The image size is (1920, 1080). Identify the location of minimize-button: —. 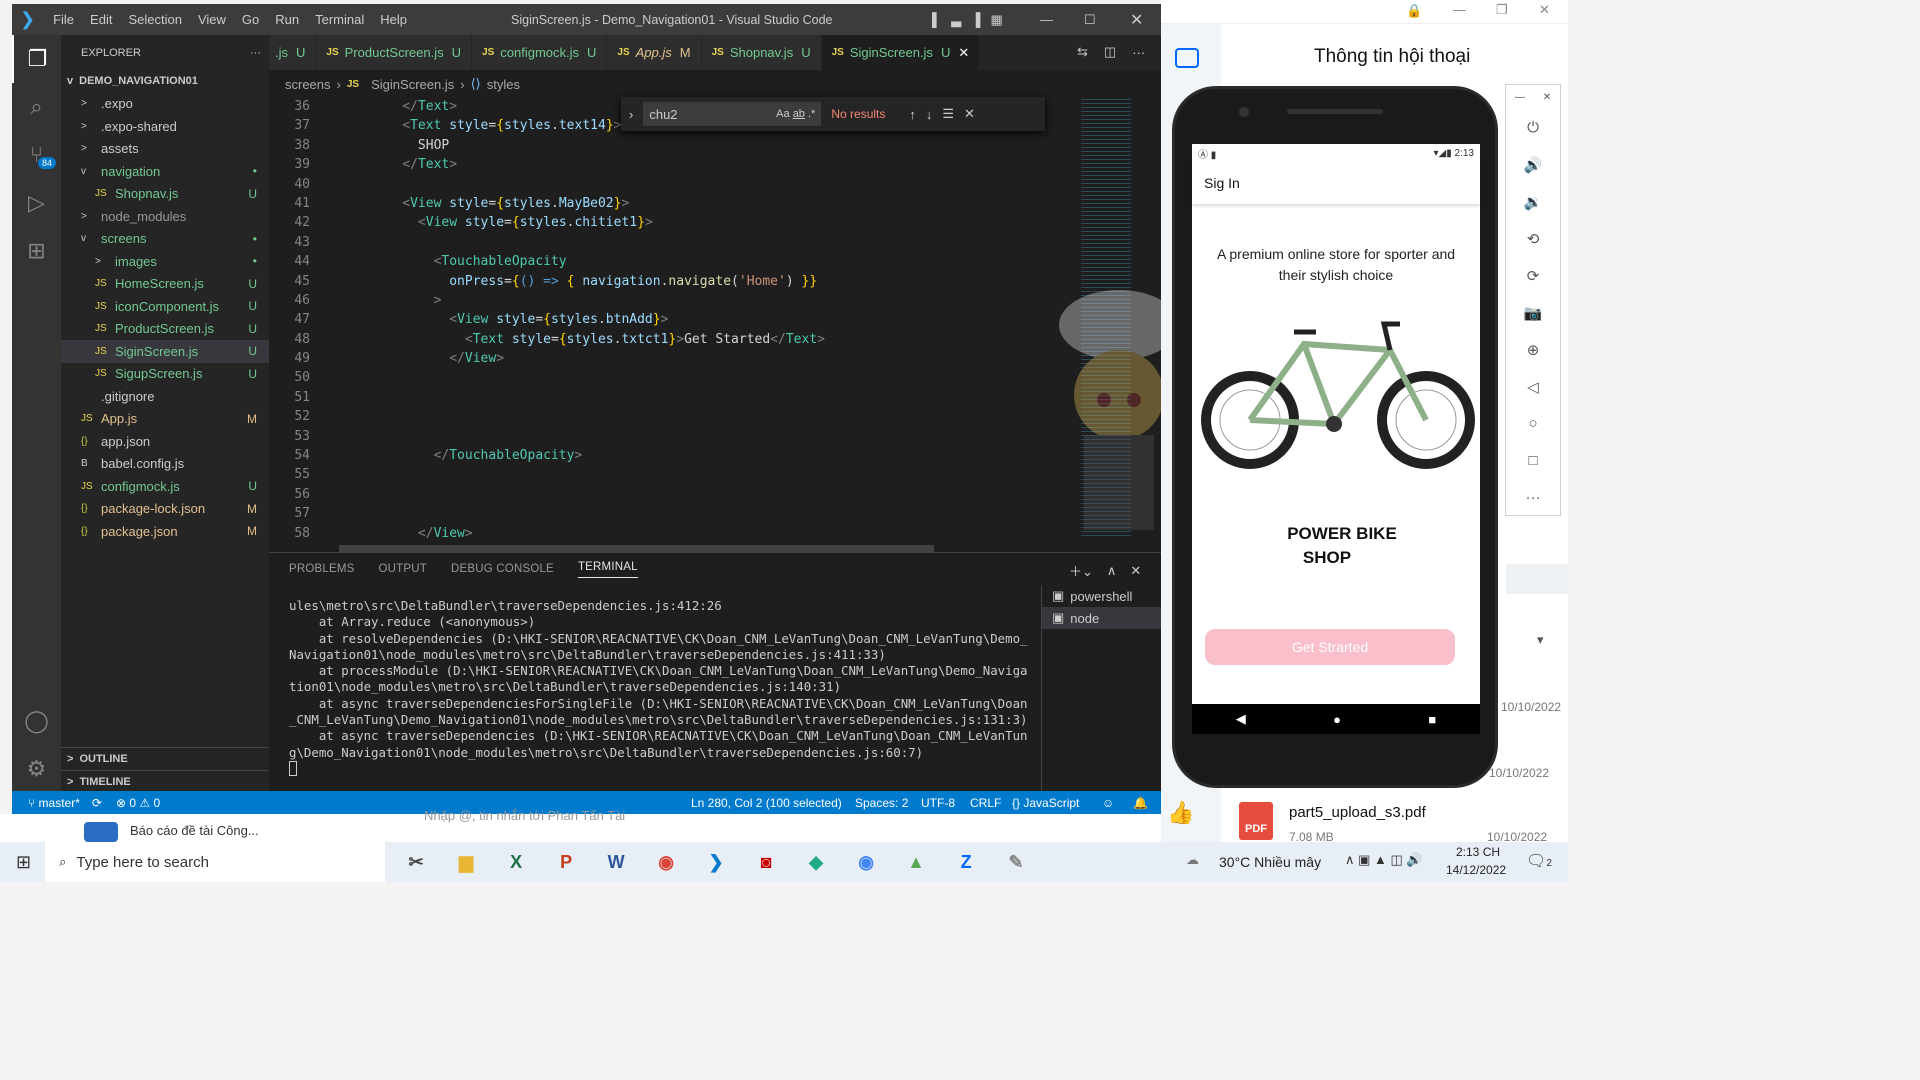
(1046, 19).